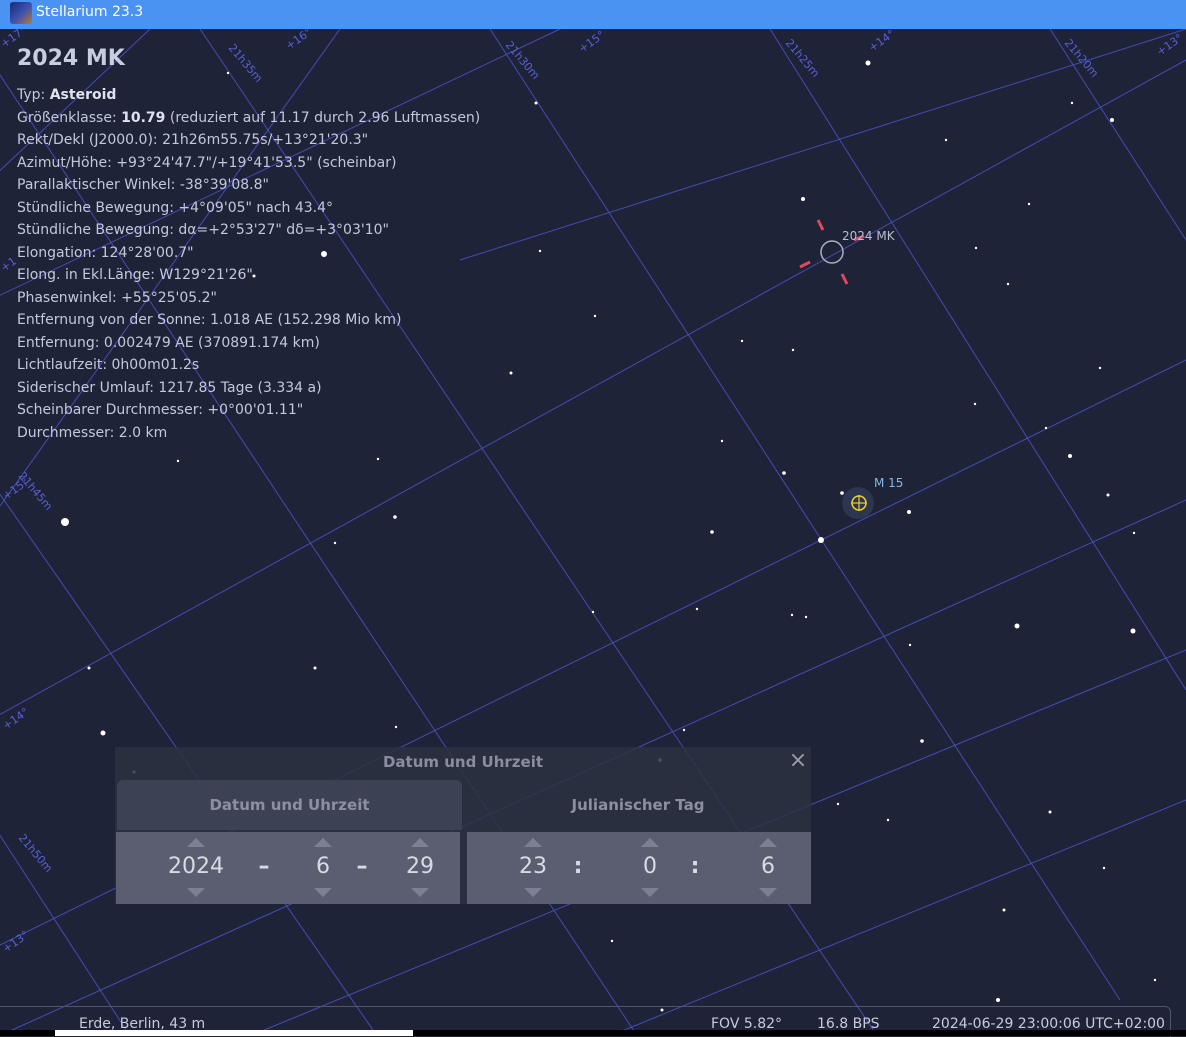 The height and width of the screenshot is (1037, 1186). Describe the element at coordinates (117, 297) in the screenshot. I see `info-line-label: Phasenwinkel: +55°25'05.2"` at that location.